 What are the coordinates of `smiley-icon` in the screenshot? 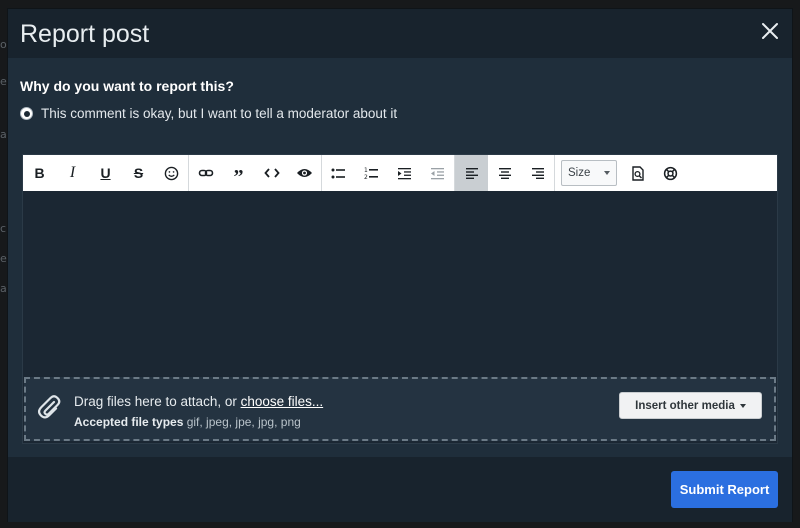 It's located at (171, 173).